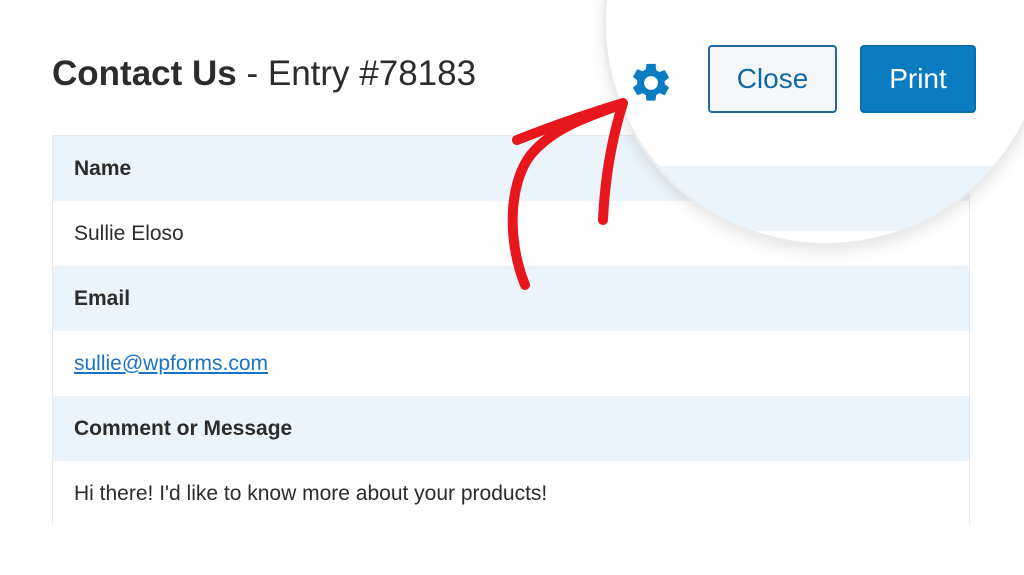 This screenshot has height=575, width=1024. I want to click on print-button: Print, so click(918, 79).